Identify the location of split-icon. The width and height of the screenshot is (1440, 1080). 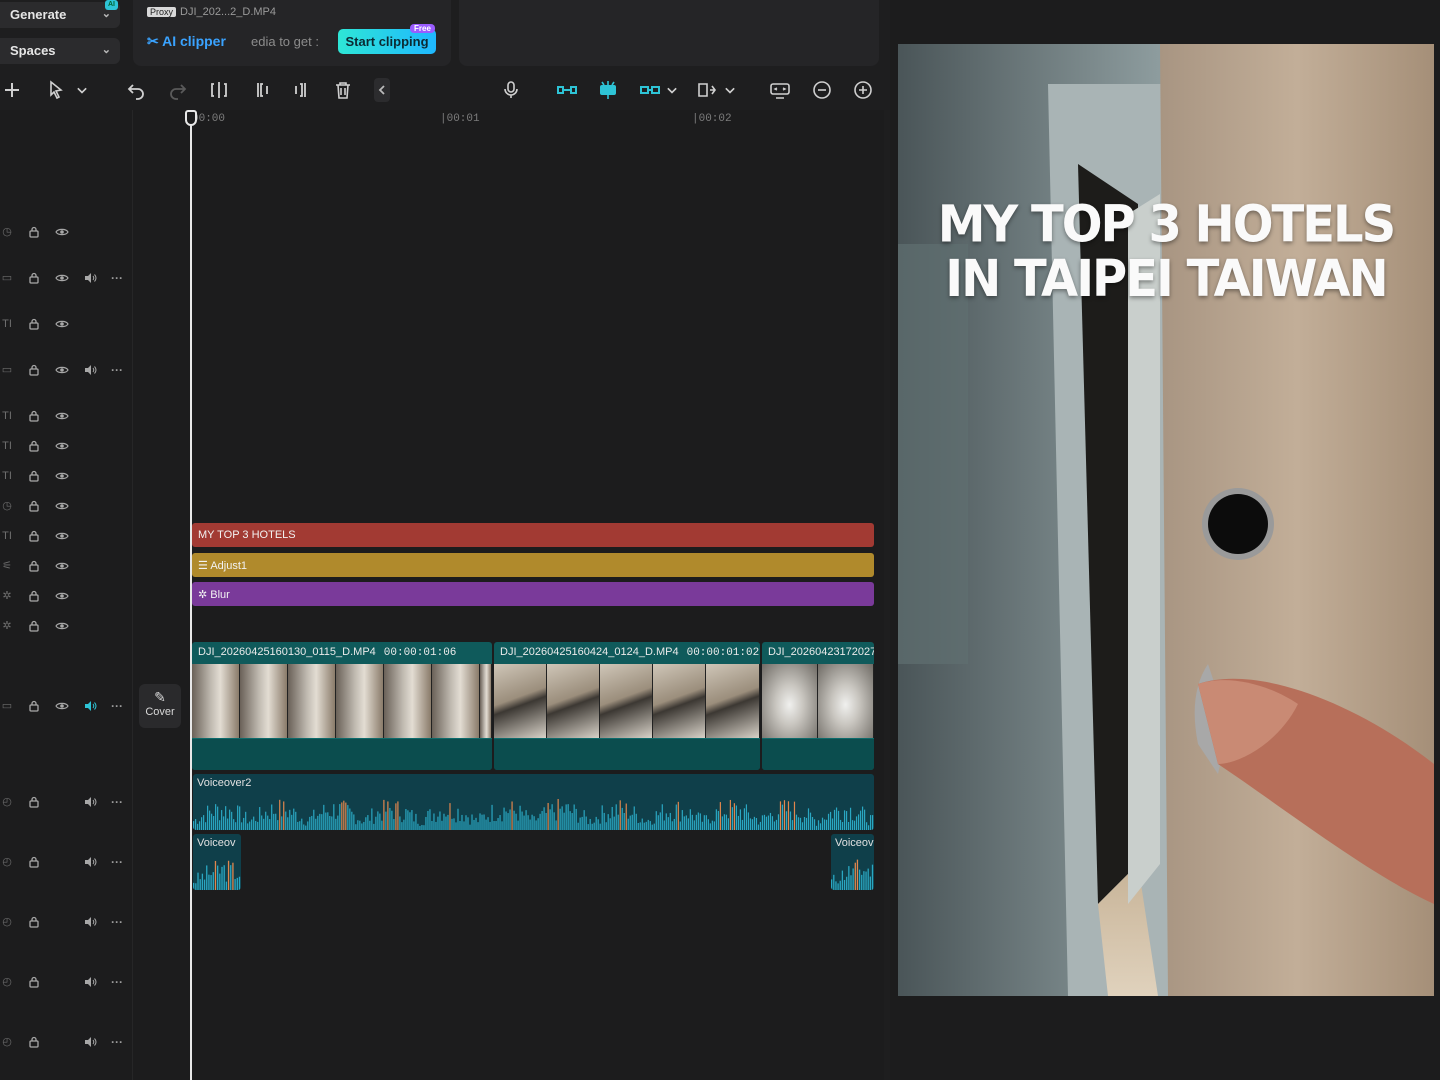
(219, 90).